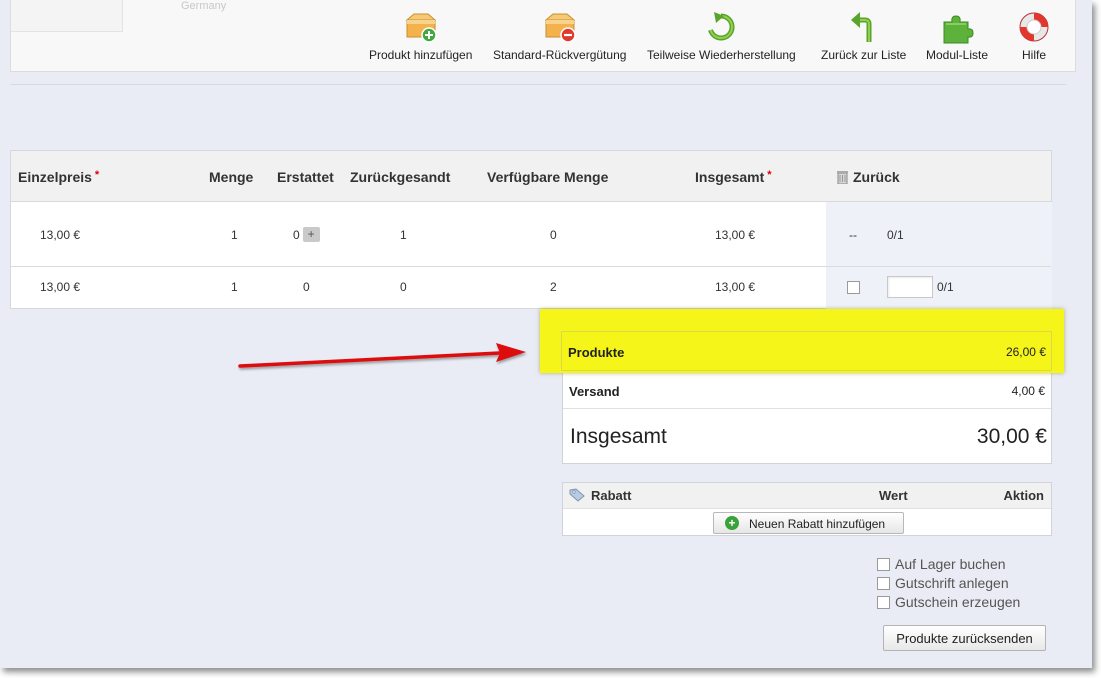  Describe the element at coordinates (733, 177) in the screenshot. I see `header-total: Insgesamt *` at that location.